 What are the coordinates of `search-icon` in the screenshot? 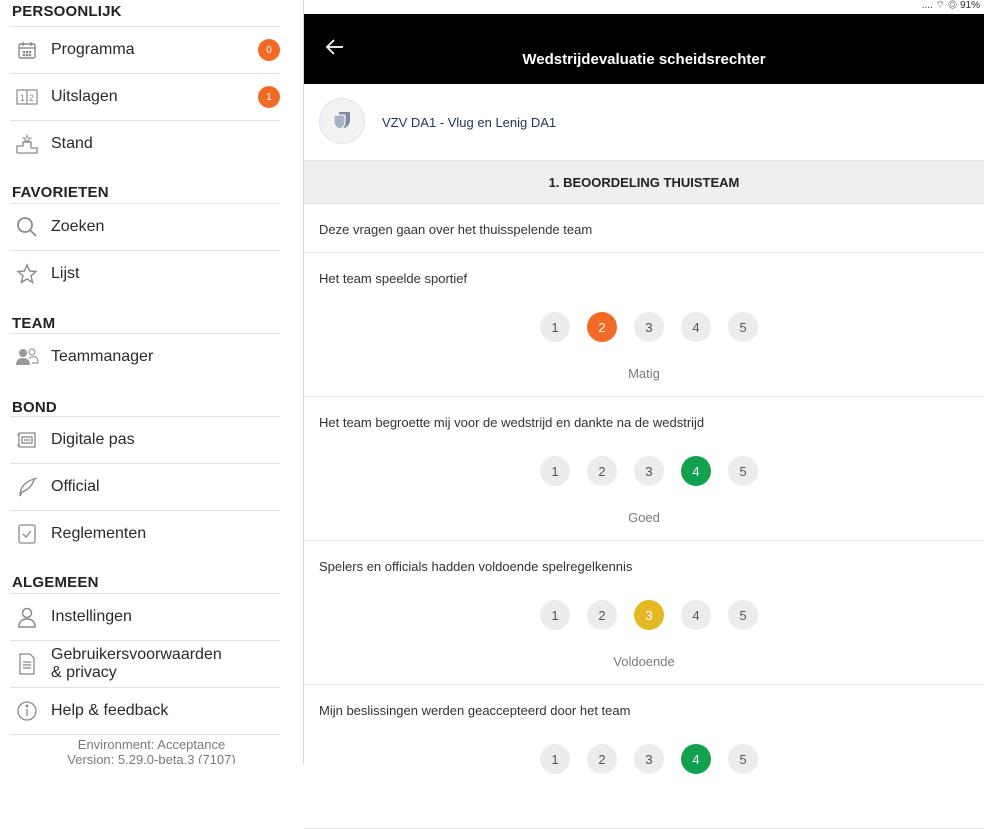 It's located at (27, 227).